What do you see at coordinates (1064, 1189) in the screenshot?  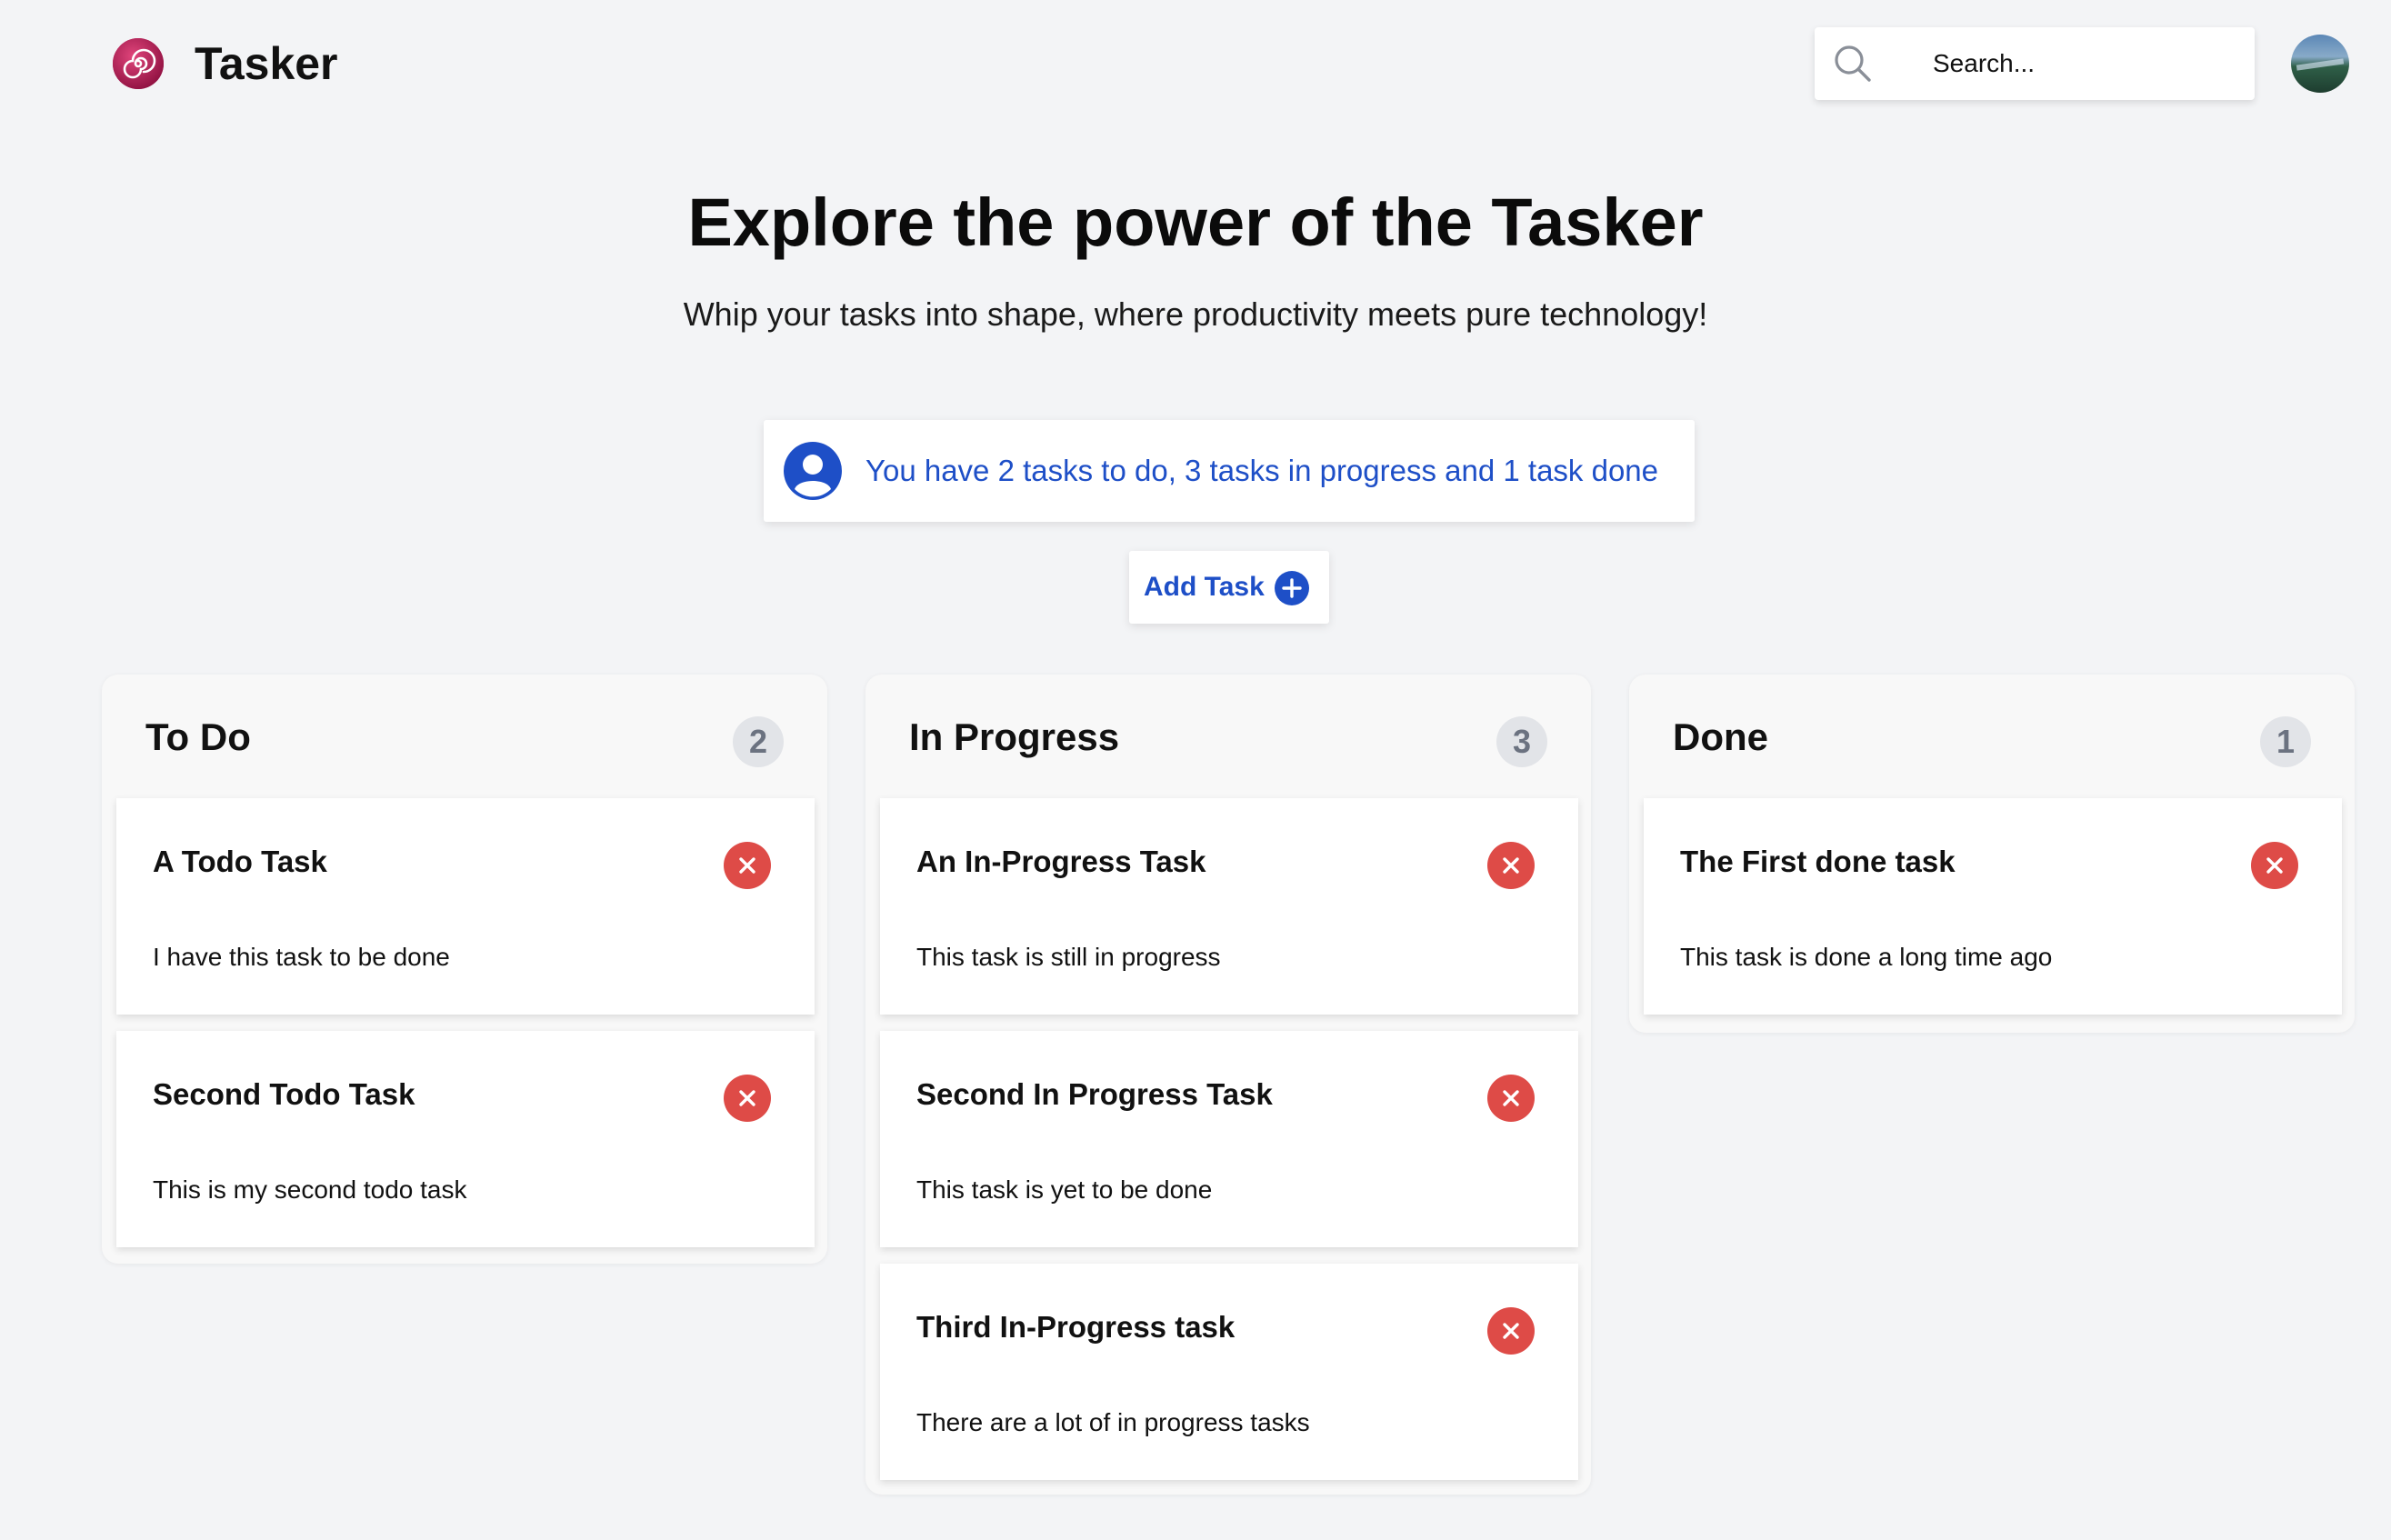 I see `task-description: This task is yet to be done` at bounding box center [1064, 1189].